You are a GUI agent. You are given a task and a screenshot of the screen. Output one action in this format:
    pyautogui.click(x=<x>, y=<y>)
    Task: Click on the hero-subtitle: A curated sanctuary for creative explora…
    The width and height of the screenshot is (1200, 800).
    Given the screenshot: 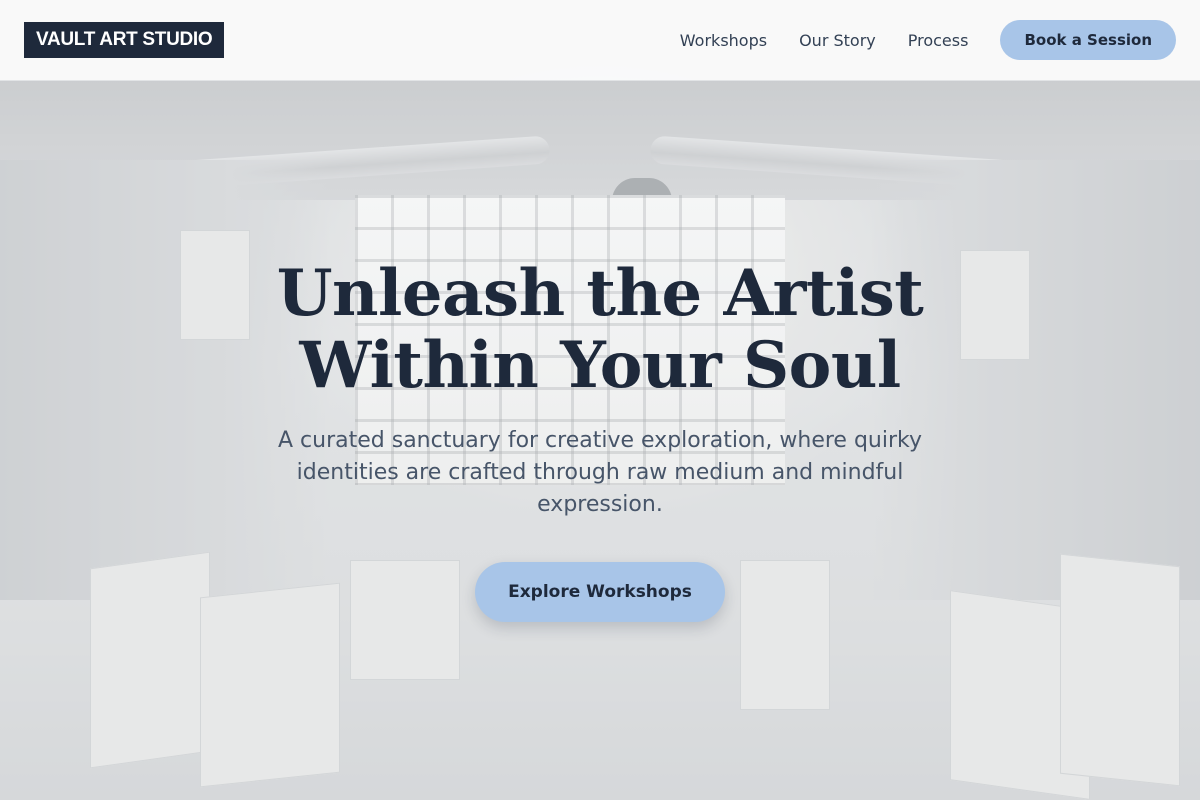 What is the action you would take?
    pyautogui.click(x=600, y=472)
    